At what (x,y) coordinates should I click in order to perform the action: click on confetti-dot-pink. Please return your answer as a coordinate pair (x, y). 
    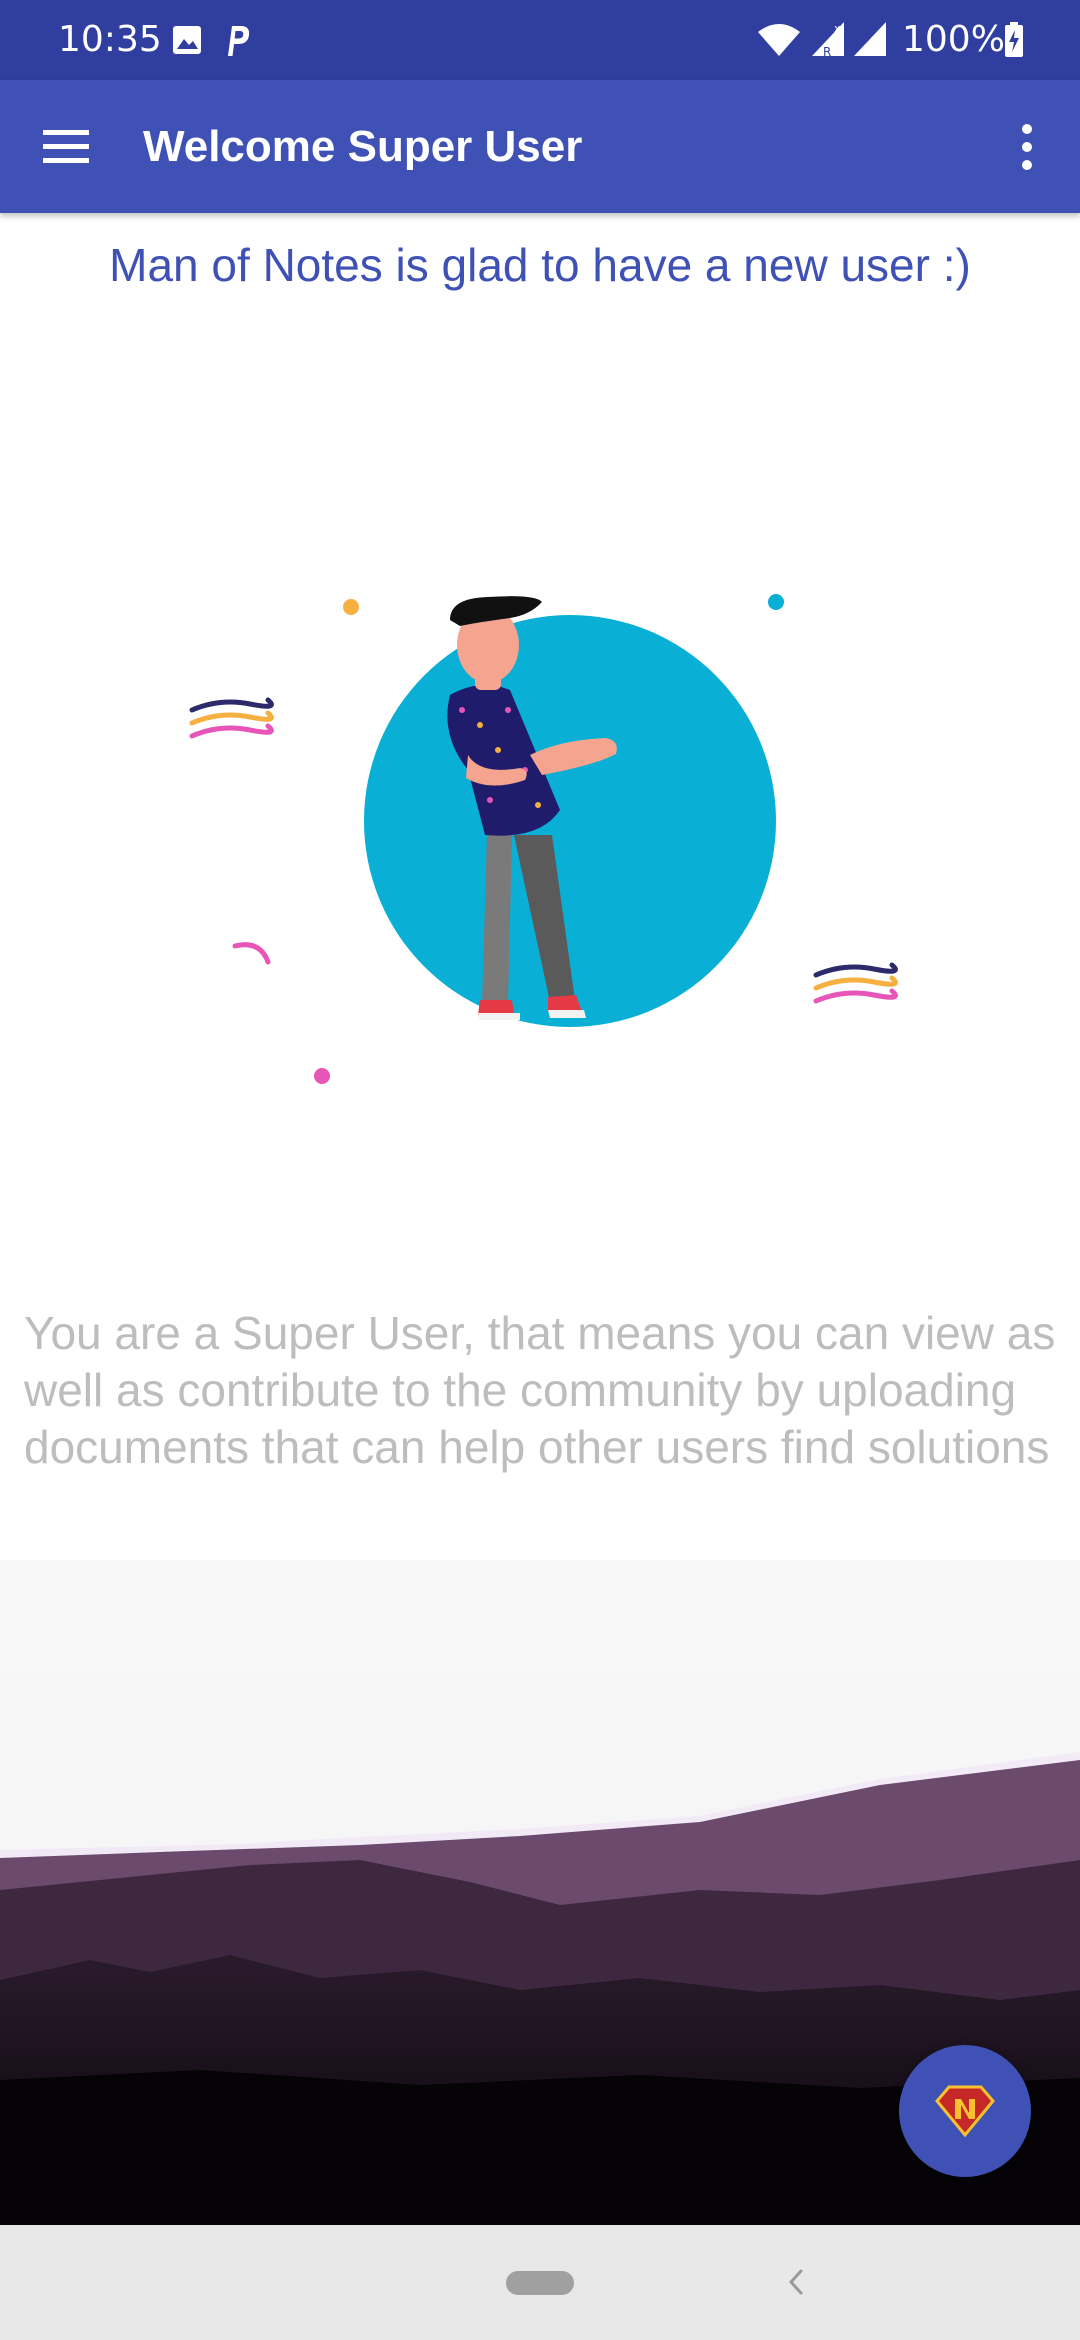
    Looking at the image, I should click on (322, 1076).